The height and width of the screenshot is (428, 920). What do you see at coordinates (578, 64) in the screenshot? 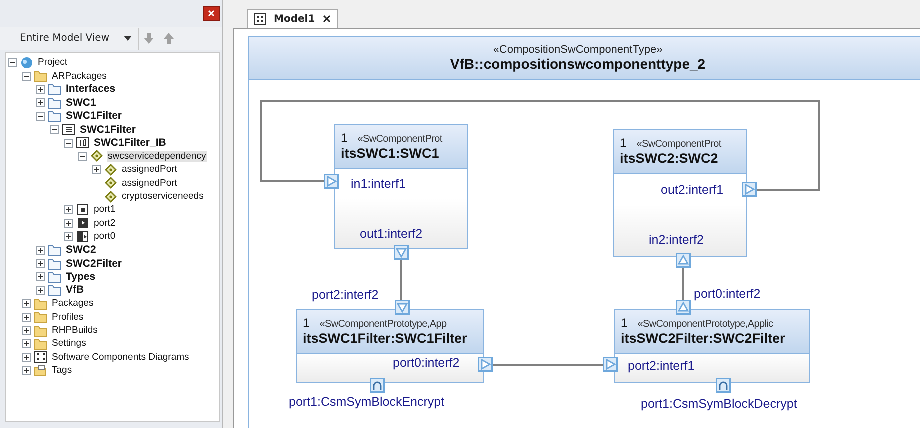
I see `composition-title: VfB::compositionswcomponenttype_2` at bounding box center [578, 64].